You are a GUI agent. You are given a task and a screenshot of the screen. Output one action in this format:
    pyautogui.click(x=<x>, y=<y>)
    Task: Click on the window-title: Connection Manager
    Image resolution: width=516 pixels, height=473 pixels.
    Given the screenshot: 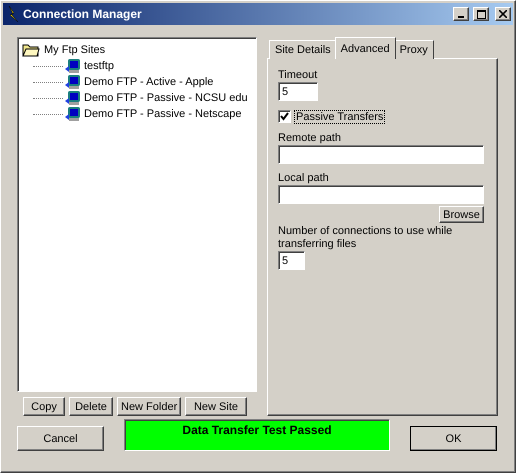 What is the action you would take?
    pyautogui.click(x=83, y=14)
    